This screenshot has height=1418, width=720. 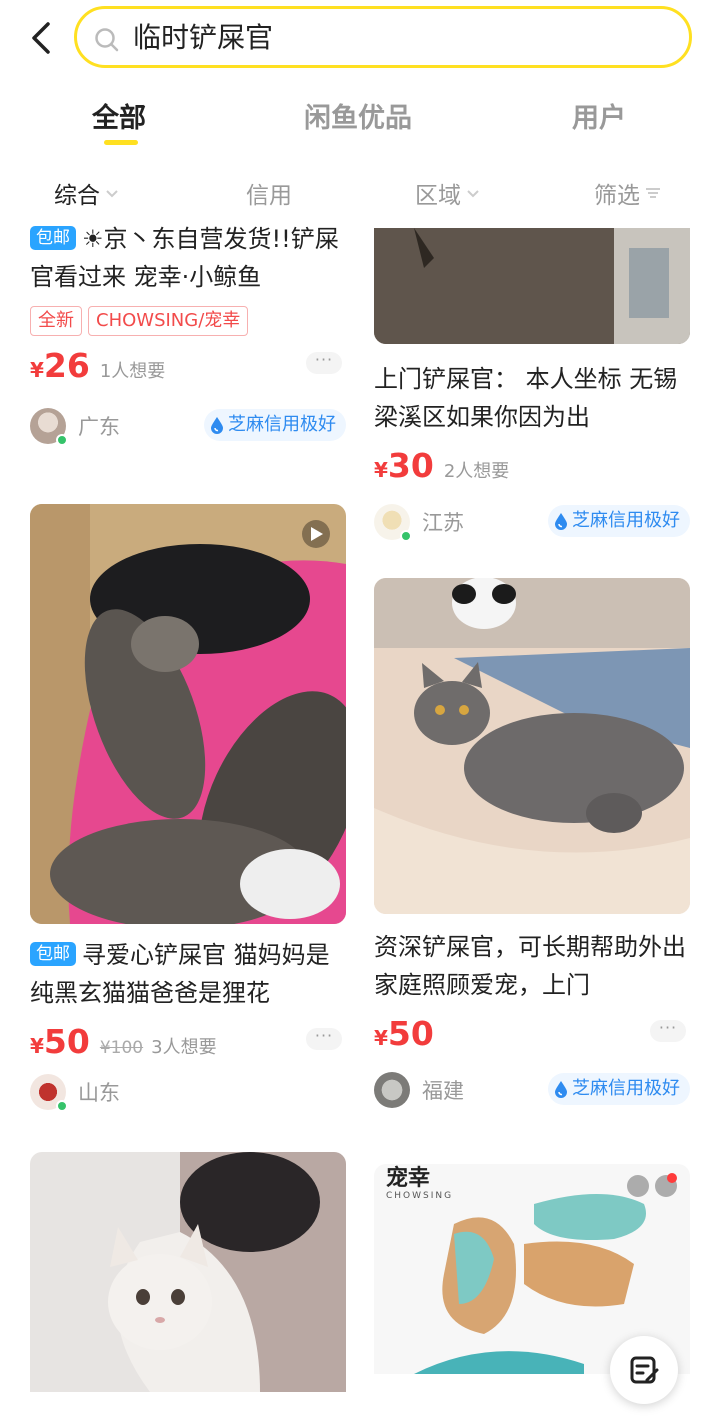 I want to click on product-card, so click(x=188, y=1272).